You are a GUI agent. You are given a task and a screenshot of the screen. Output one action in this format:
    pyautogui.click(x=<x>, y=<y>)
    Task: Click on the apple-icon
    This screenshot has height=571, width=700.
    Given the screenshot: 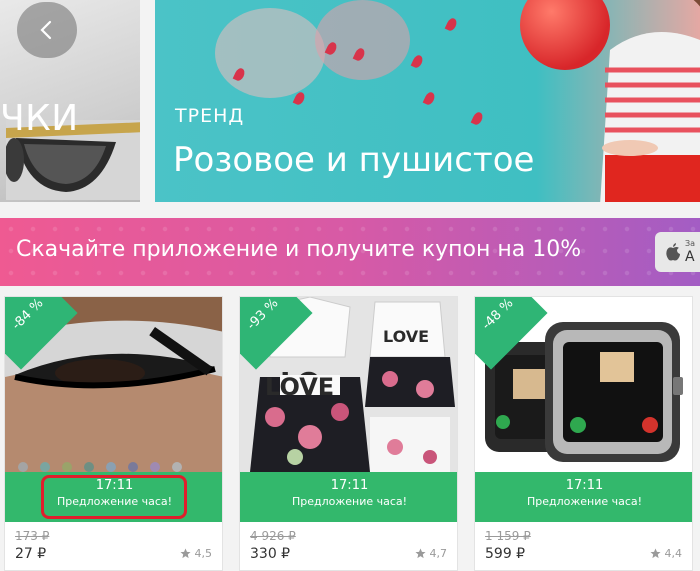 What is the action you would take?
    pyautogui.click(x=673, y=252)
    